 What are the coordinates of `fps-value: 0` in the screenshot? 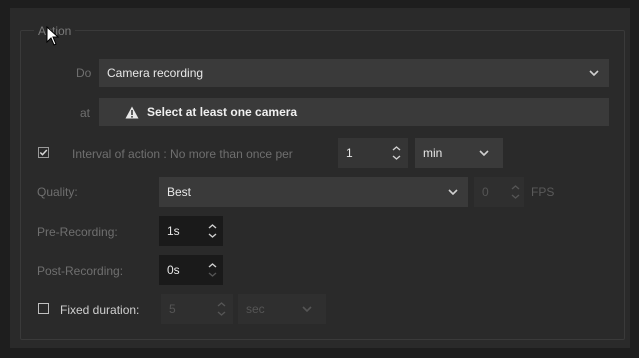 It's located at (485, 192).